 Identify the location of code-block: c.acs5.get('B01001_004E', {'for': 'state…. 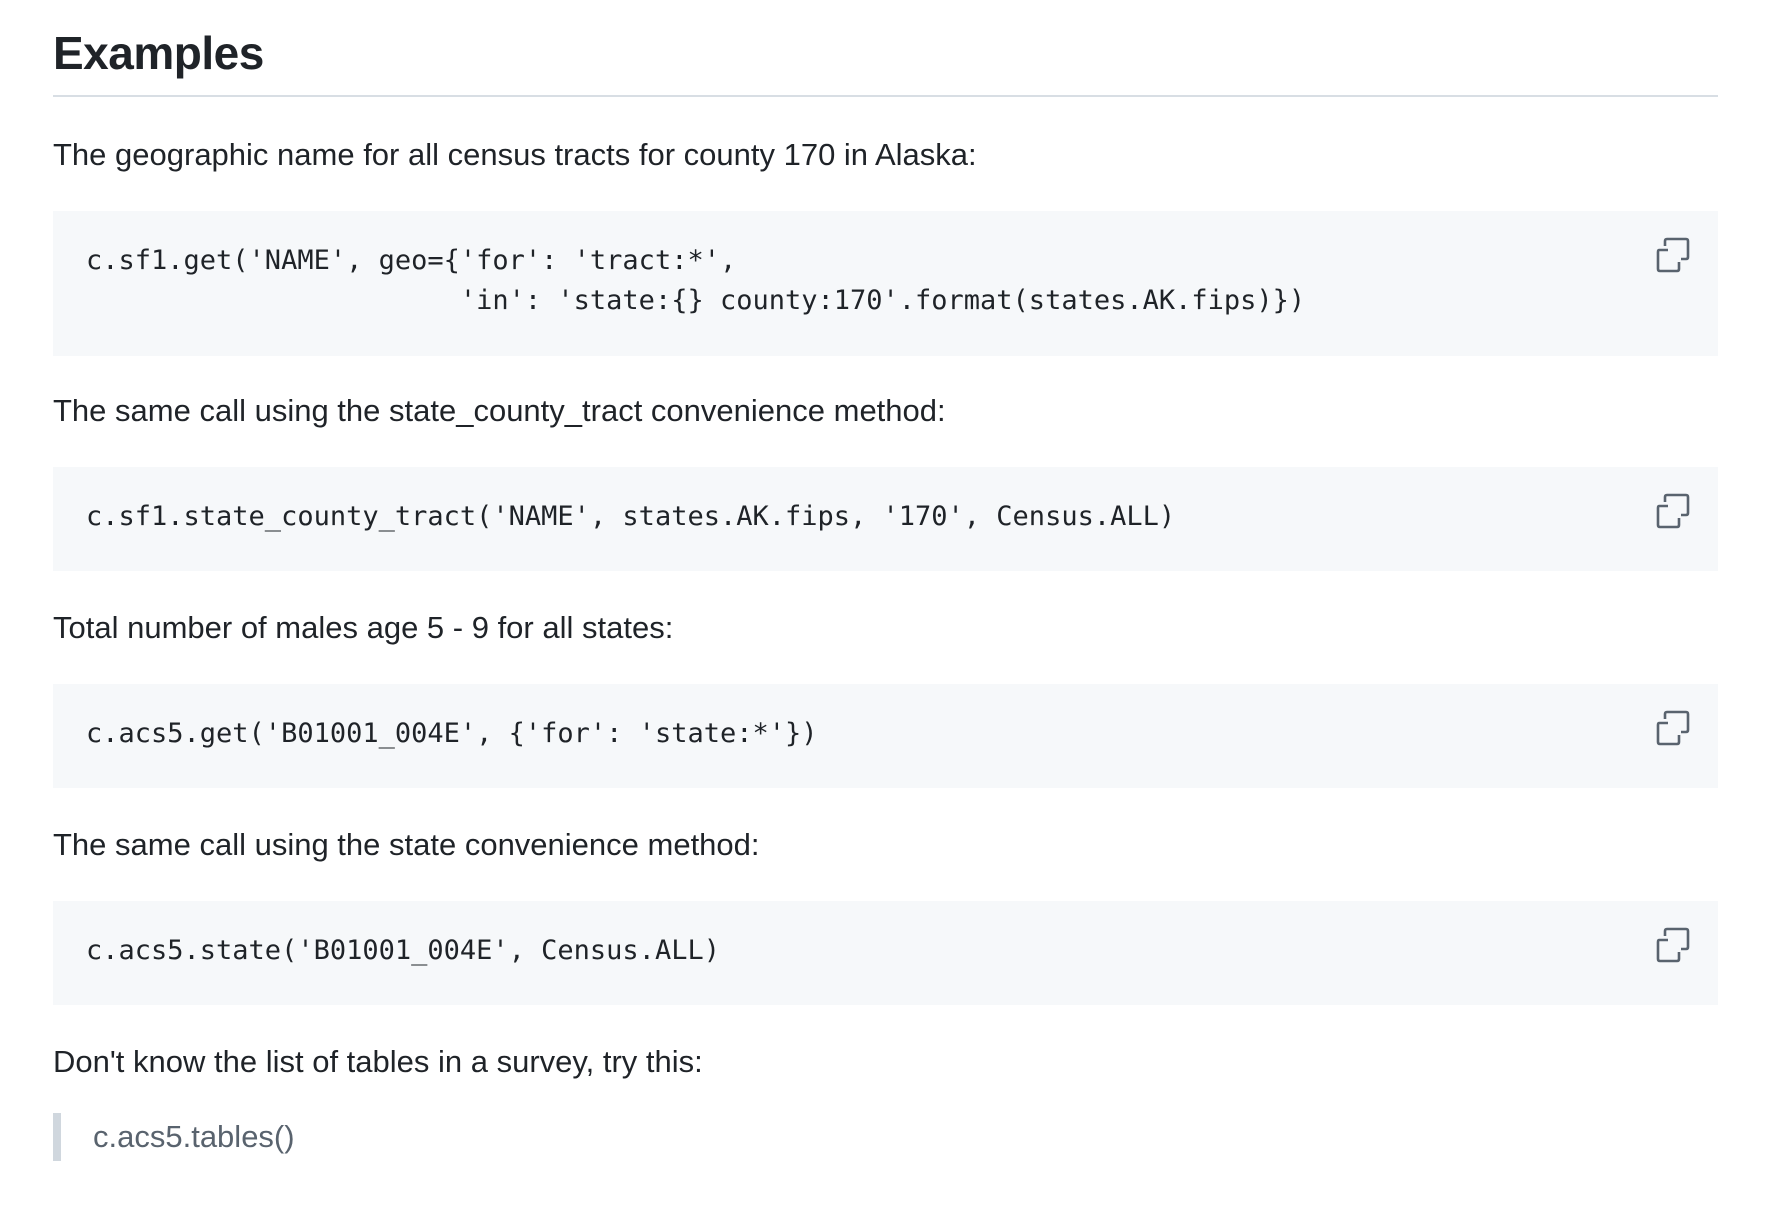
(885, 736).